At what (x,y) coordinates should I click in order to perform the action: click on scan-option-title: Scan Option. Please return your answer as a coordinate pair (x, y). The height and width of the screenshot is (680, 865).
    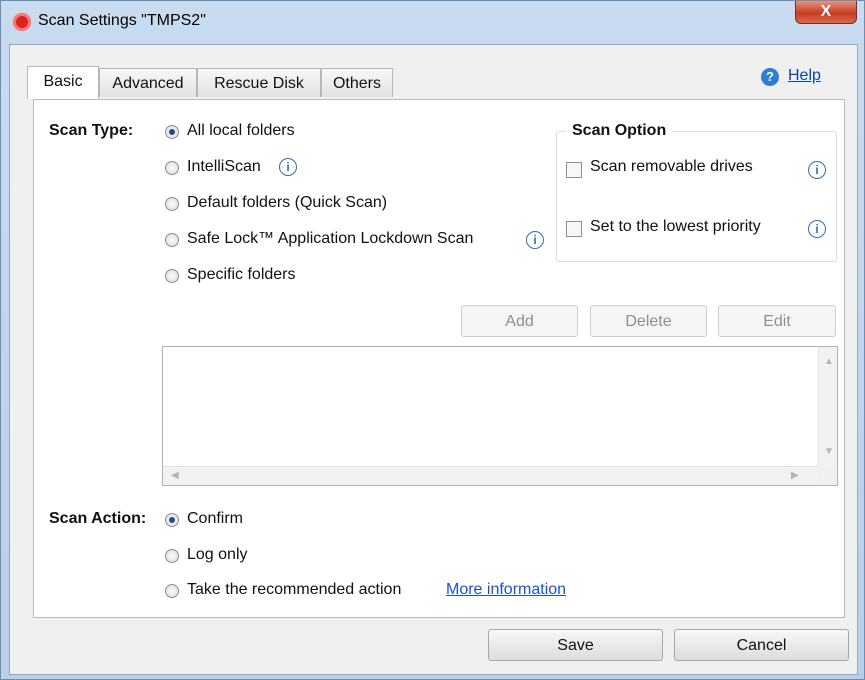
    Looking at the image, I should click on (619, 131).